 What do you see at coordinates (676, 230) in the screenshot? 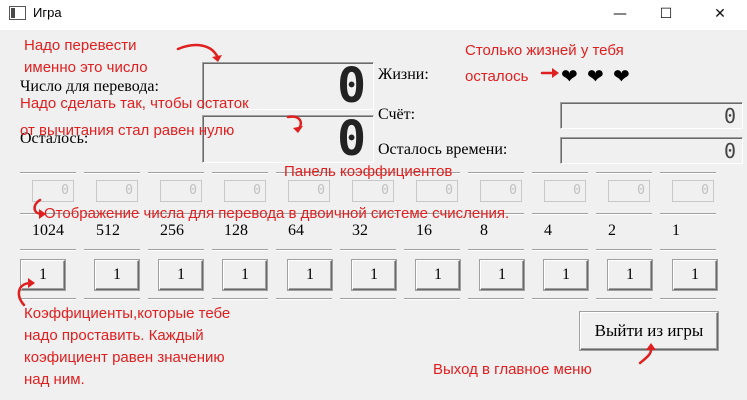
I see `power-label: 1` at bounding box center [676, 230].